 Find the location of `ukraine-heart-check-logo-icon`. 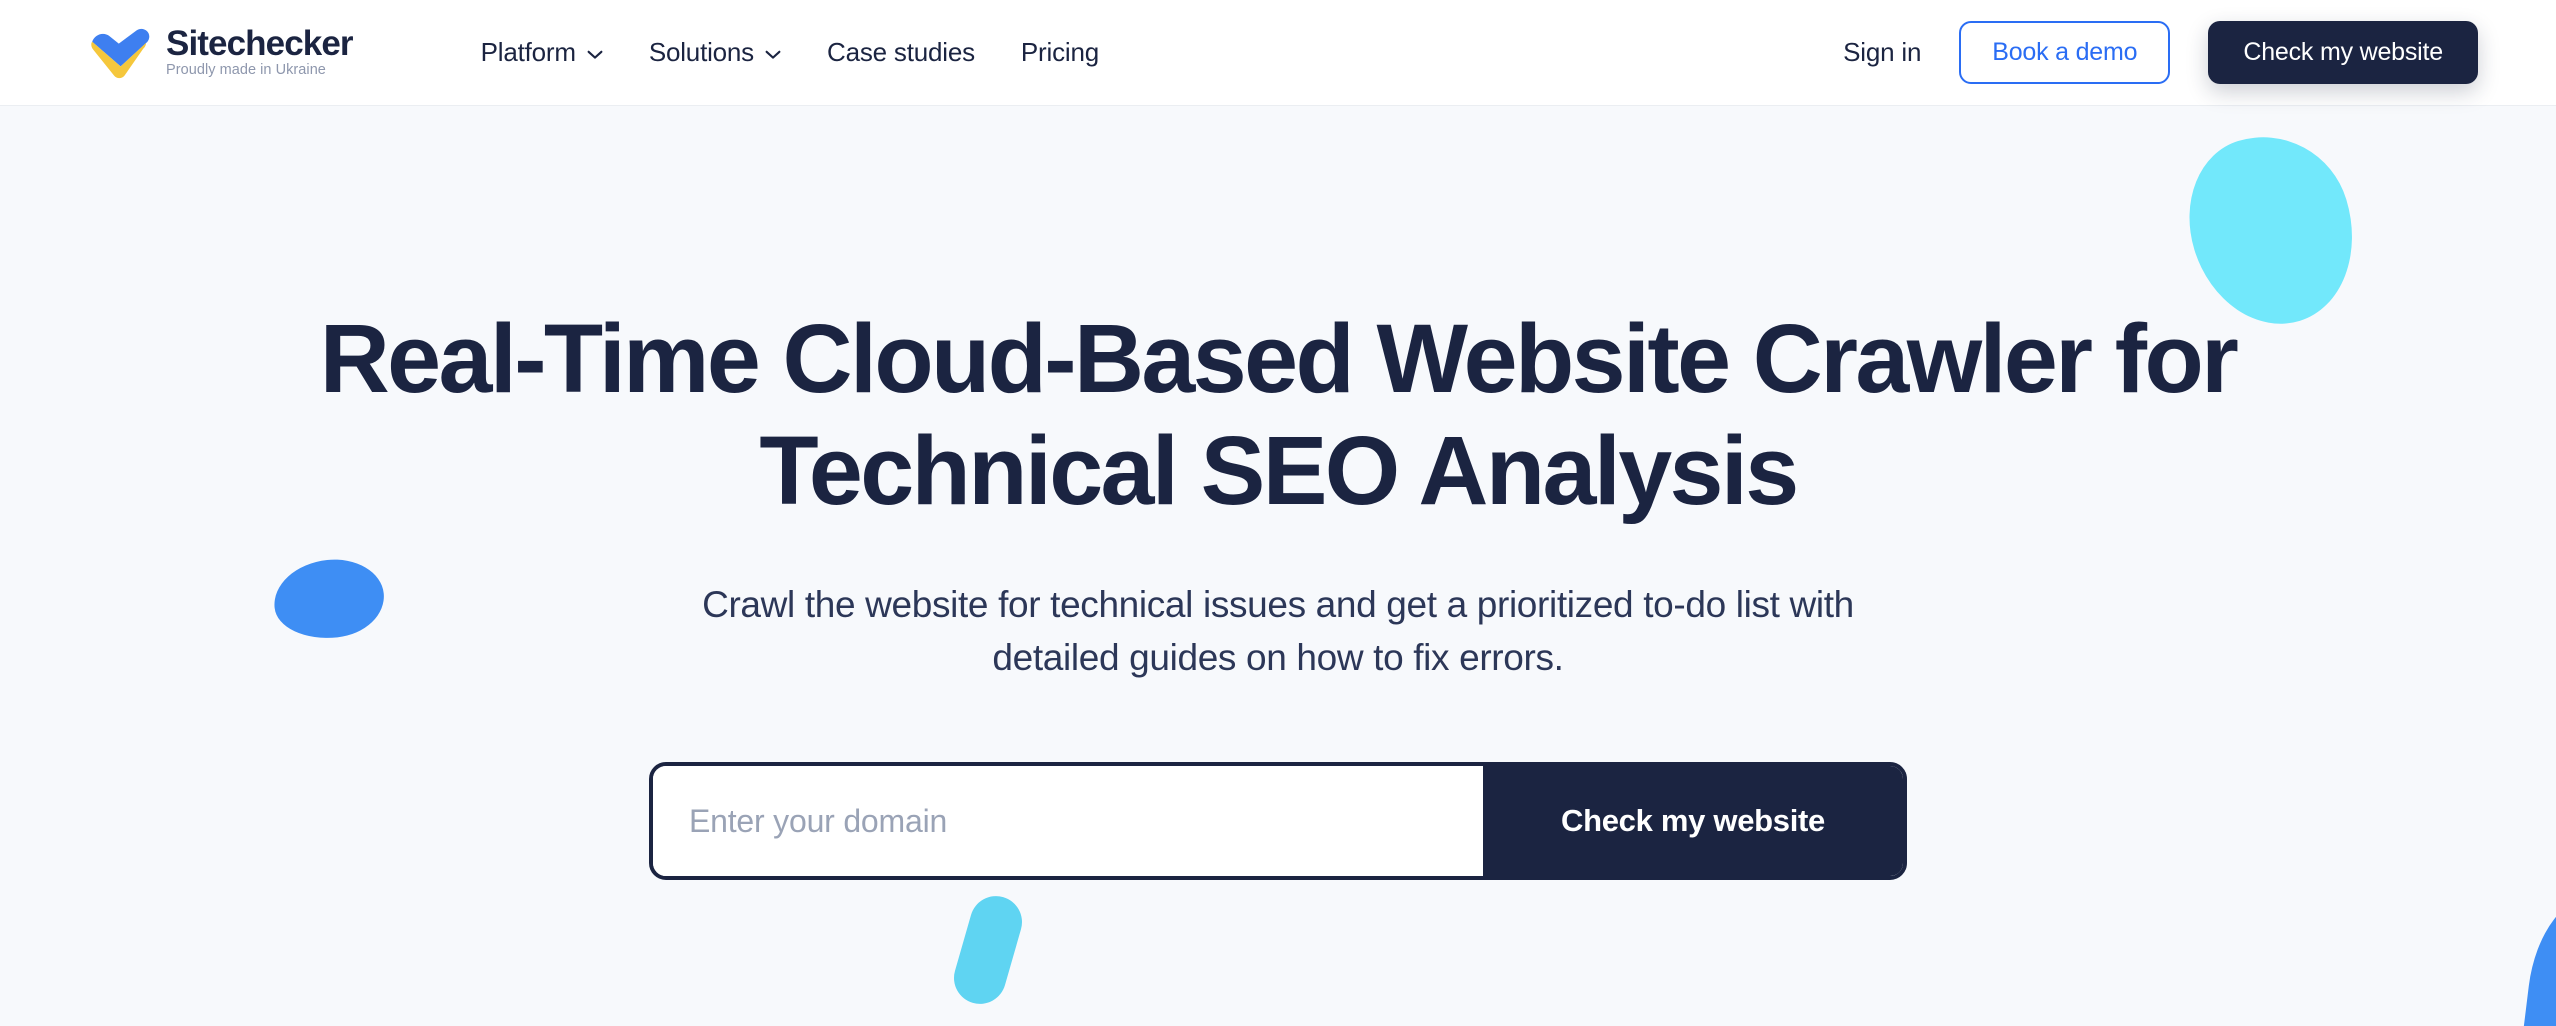

ukraine-heart-check-logo-icon is located at coordinates (120, 53).